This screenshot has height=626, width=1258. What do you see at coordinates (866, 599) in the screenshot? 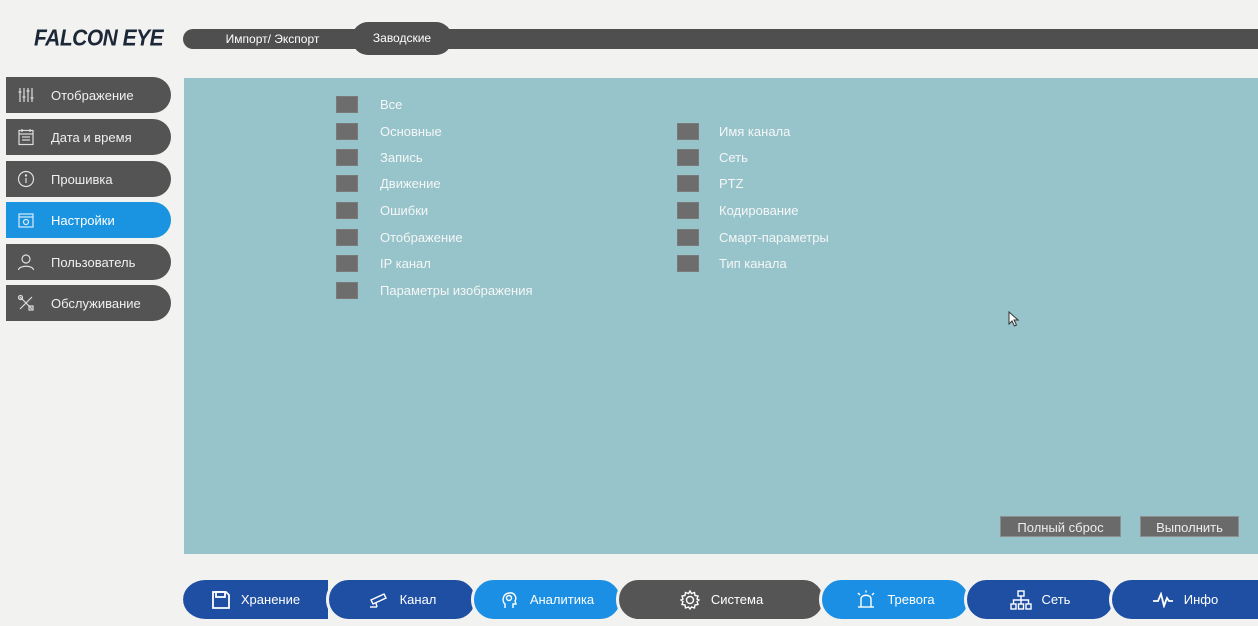
I see `alarm-icon` at bounding box center [866, 599].